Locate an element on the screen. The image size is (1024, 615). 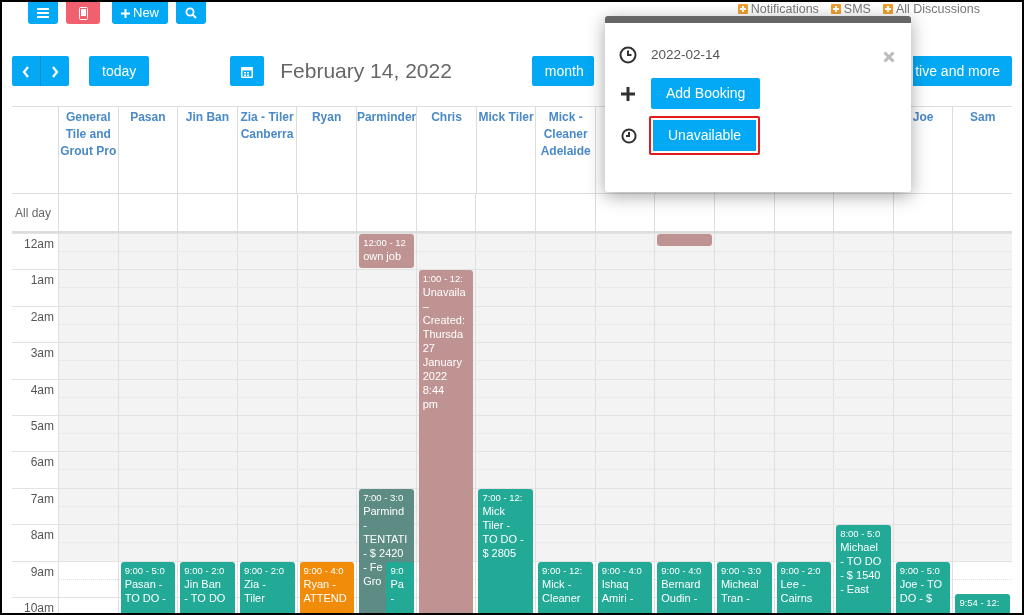
event-text: Michael is located at coordinates (859, 547).